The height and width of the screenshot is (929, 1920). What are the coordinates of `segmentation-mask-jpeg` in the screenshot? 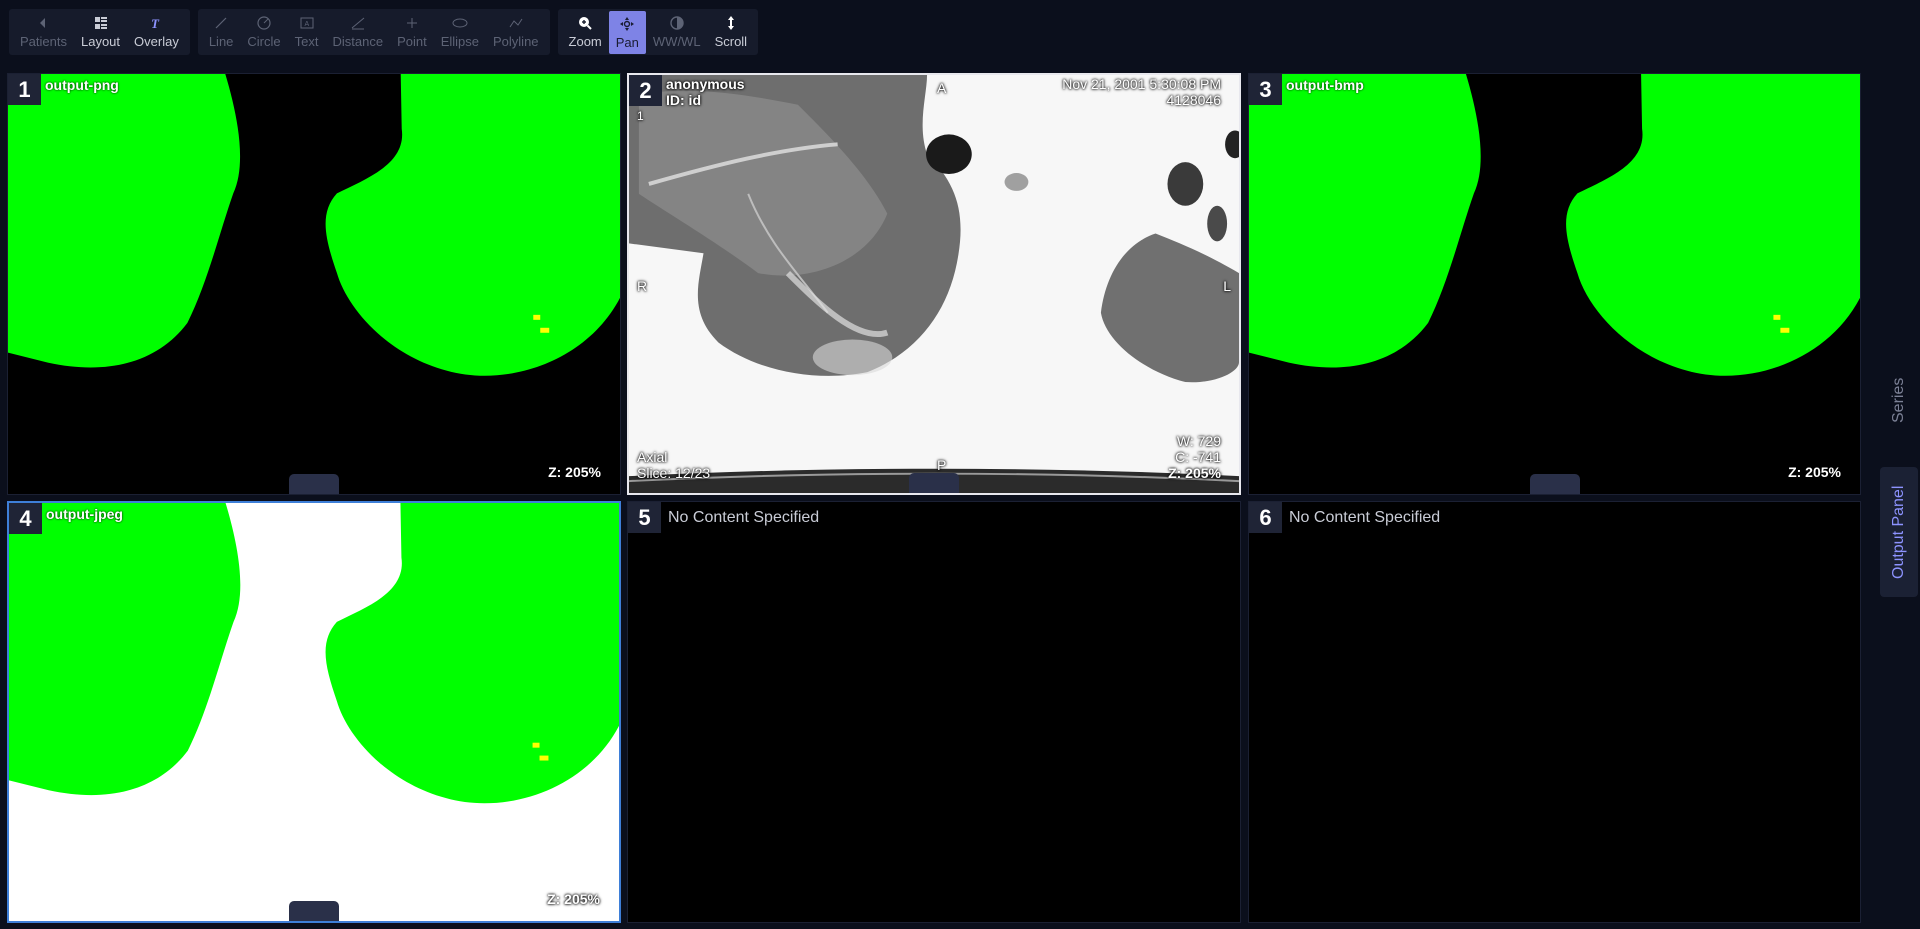 It's located at (314, 712).